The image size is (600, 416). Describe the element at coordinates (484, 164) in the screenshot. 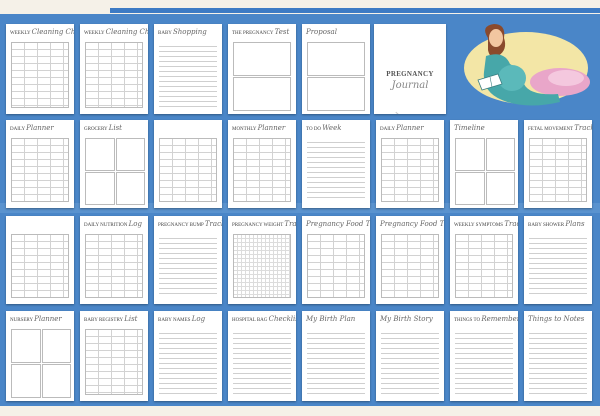

I see `planner-page-thumbnail: Timeline` at that location.